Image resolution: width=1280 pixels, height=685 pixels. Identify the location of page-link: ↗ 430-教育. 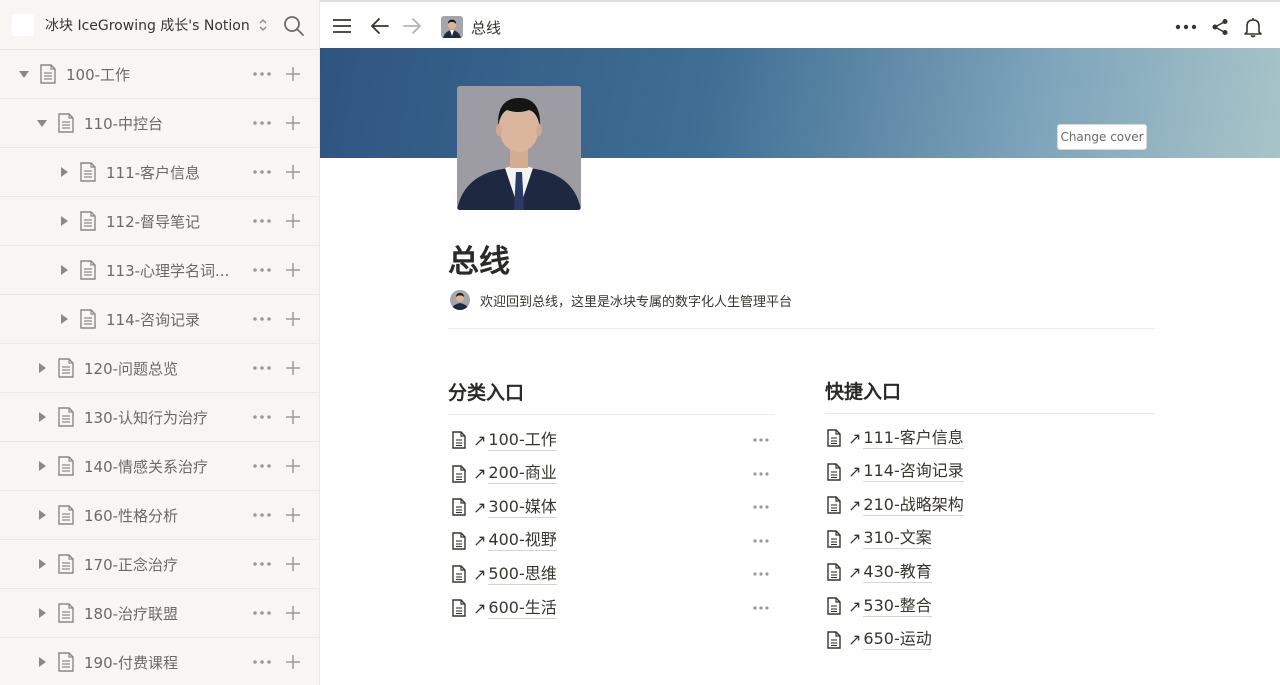
(879, 572).